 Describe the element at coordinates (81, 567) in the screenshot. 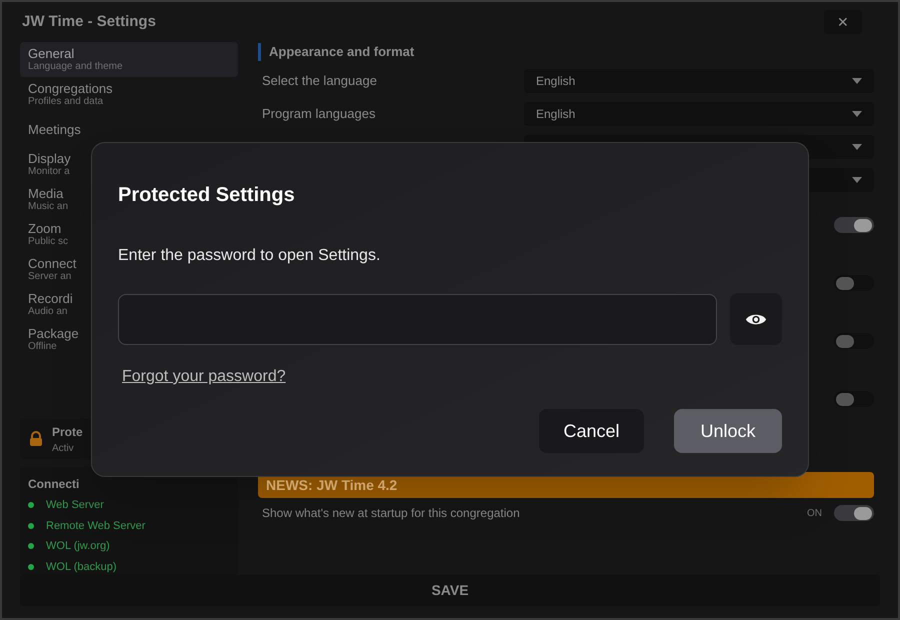

I see `connection-label: WOL (backup)` at that location.